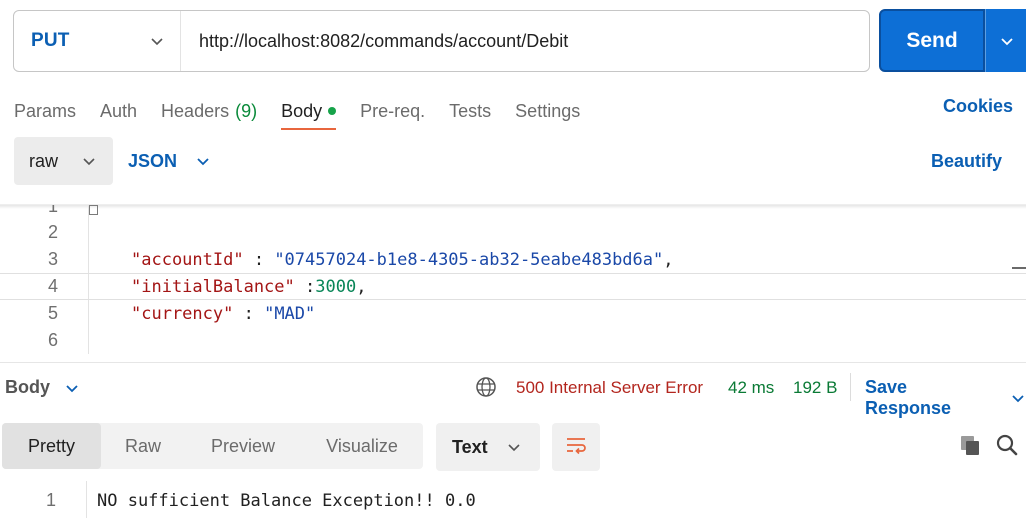 The height and width of the screenshot is (518, 1026). What do you see at coordinates (966, 161) in the screenshot?
I see `beautify-button: Beautify` at bounding box center [966, 161].